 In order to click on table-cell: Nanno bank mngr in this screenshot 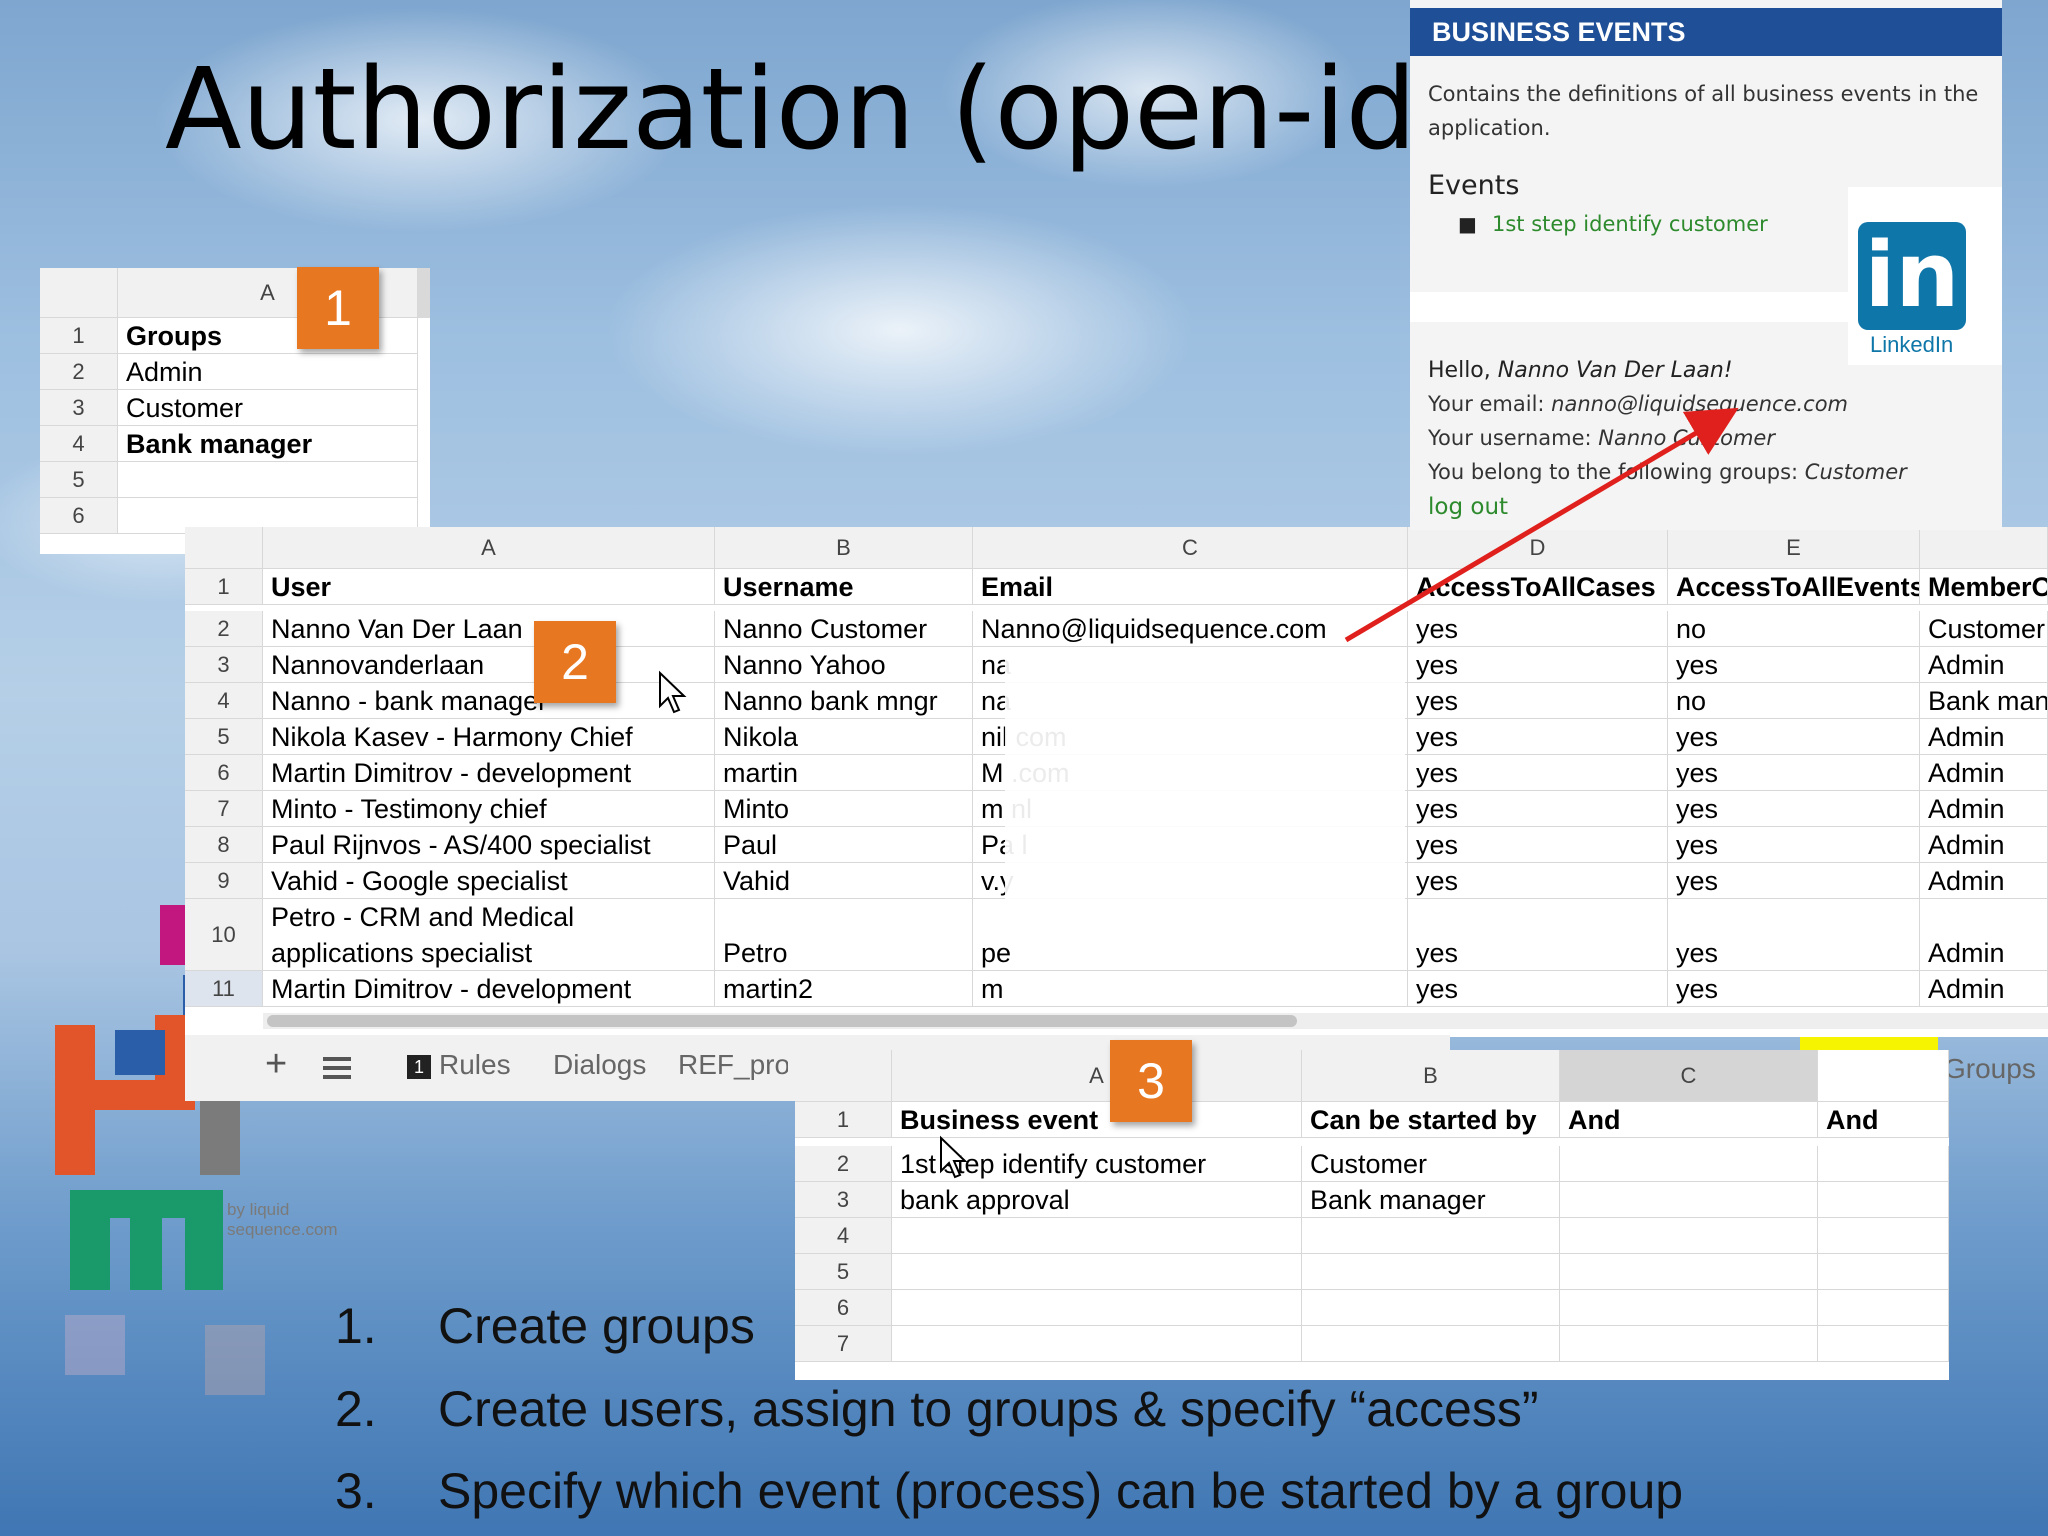, I will do `click(844, 701)`.